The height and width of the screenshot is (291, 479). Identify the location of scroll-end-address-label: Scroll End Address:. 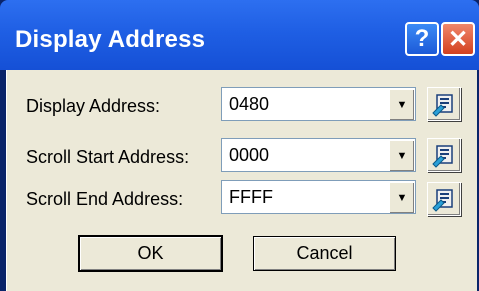
(105, 199).